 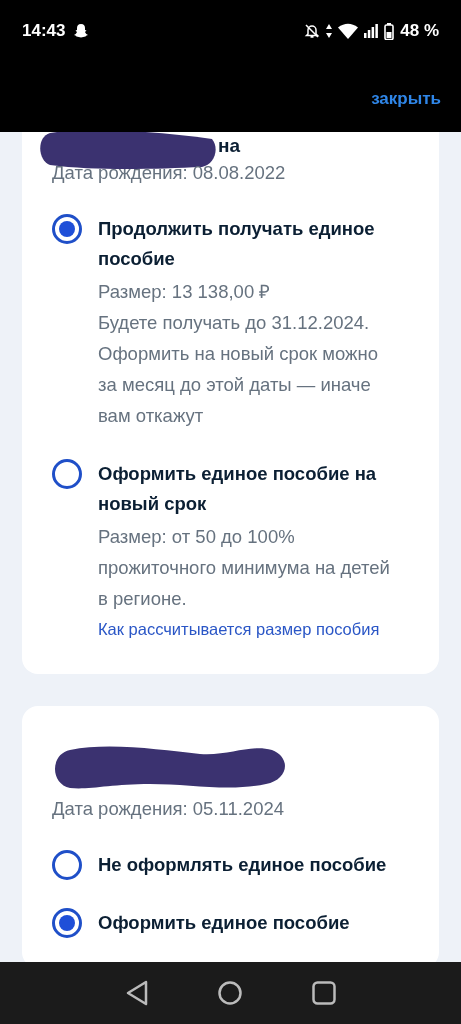 I want to click on battery-icon, so click(x=389, y=31).